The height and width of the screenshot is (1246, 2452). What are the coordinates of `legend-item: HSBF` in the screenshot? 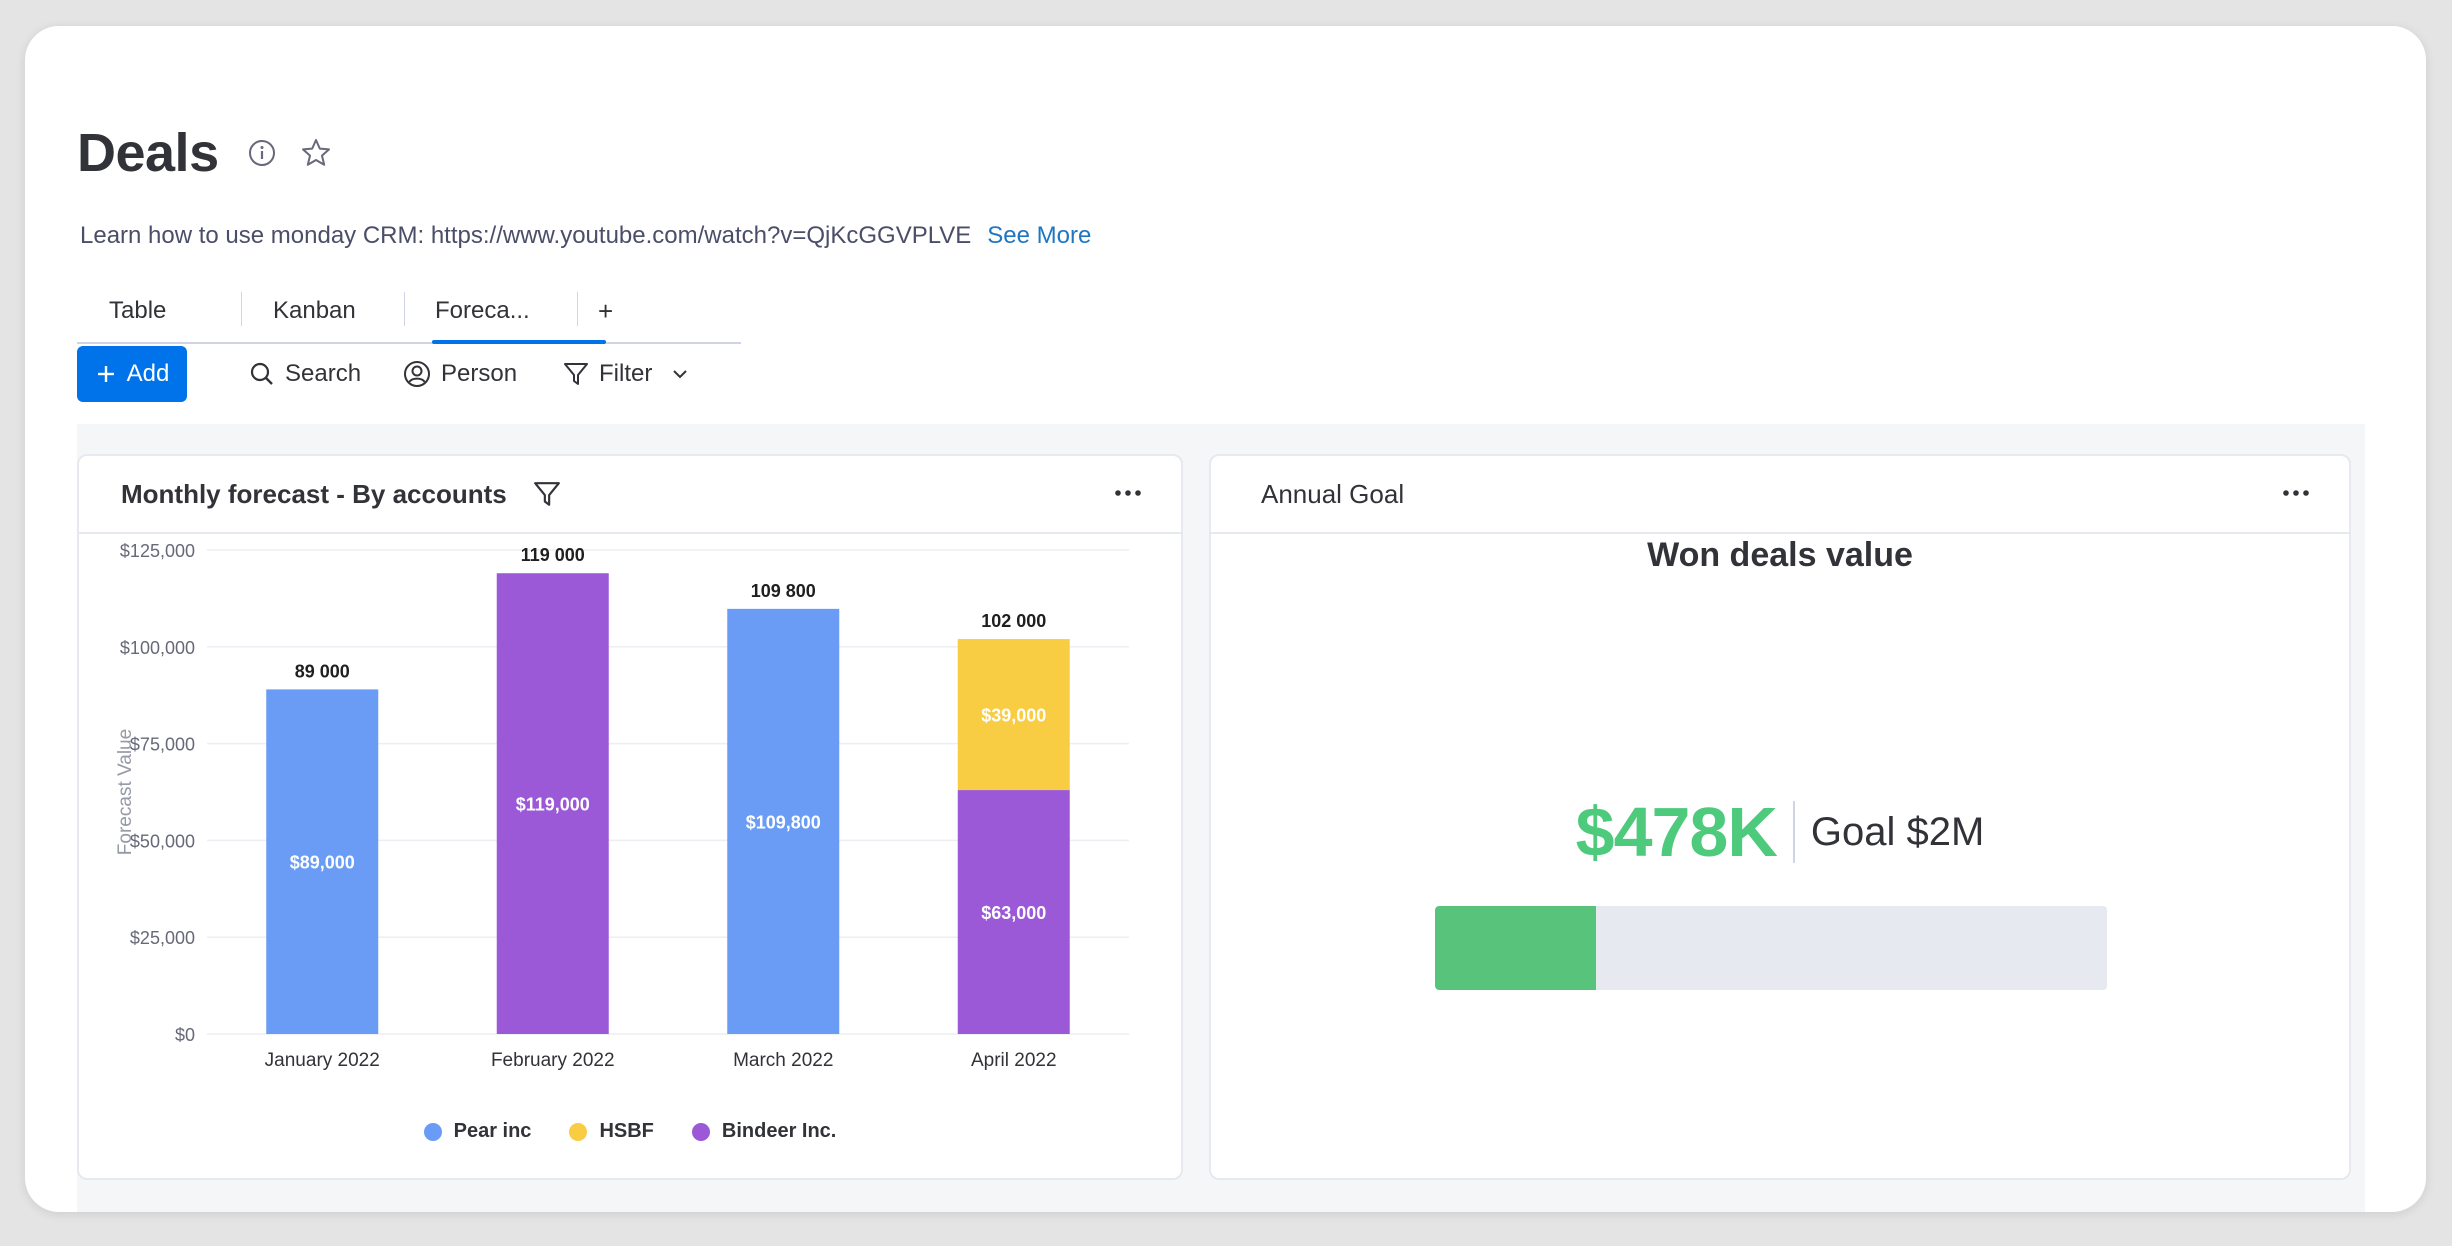 It's located at (611, 1131).